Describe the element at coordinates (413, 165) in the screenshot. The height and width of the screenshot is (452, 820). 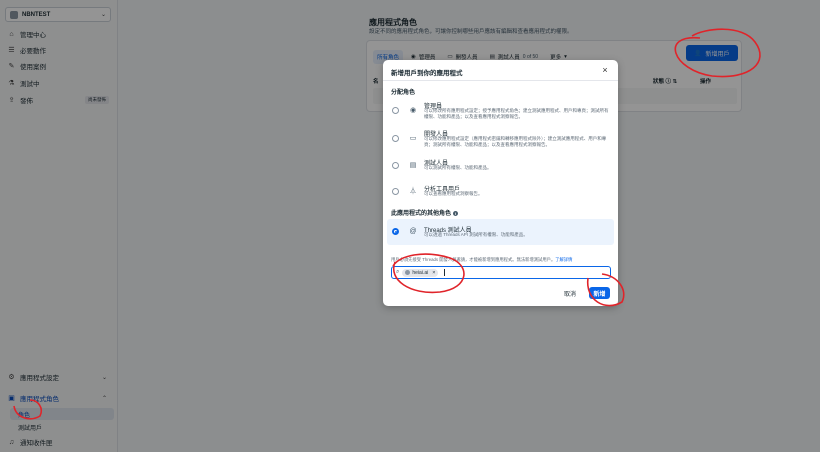
I see `clipboard-icon: ▤` at that location.